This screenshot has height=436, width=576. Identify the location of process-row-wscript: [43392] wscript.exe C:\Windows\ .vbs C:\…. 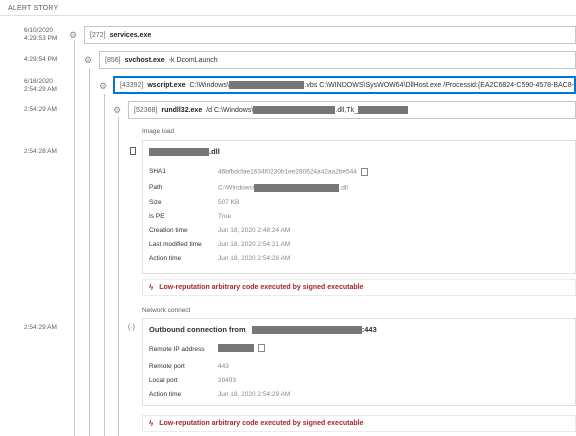
(344, 85).